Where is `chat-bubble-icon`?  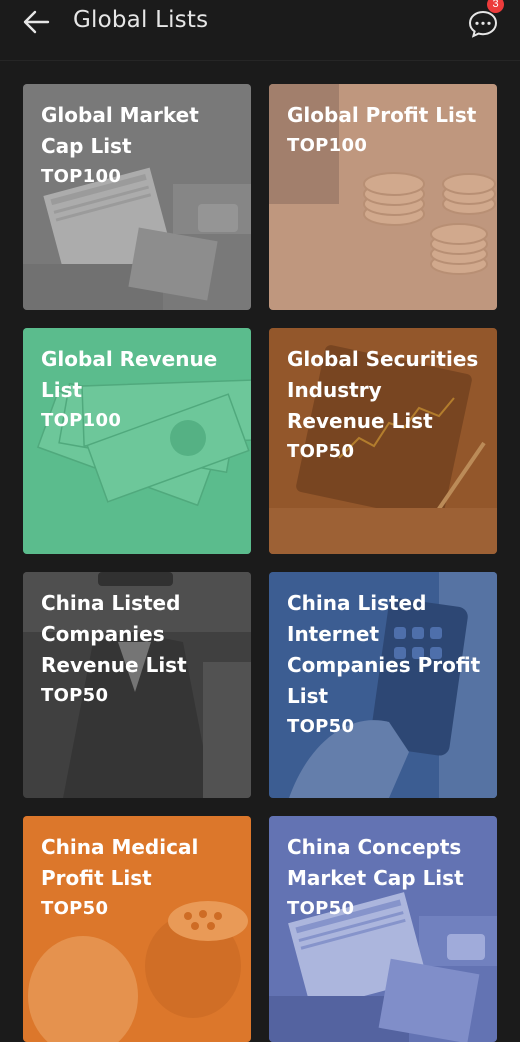 chat-bubble-icon is located at coordinates (483, 24).